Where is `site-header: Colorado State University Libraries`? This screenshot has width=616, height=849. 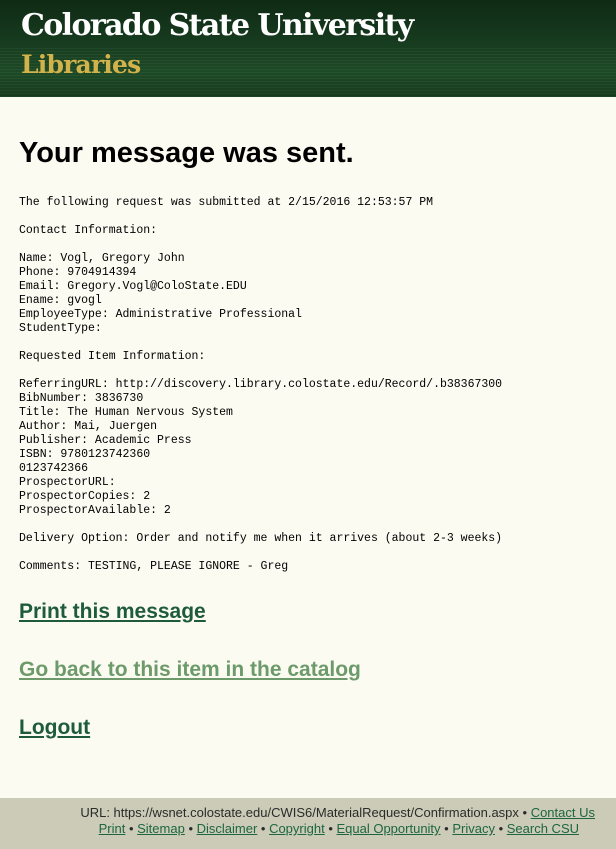
site-header: Colorado State University Libraries is located at coordinates (308, 48).